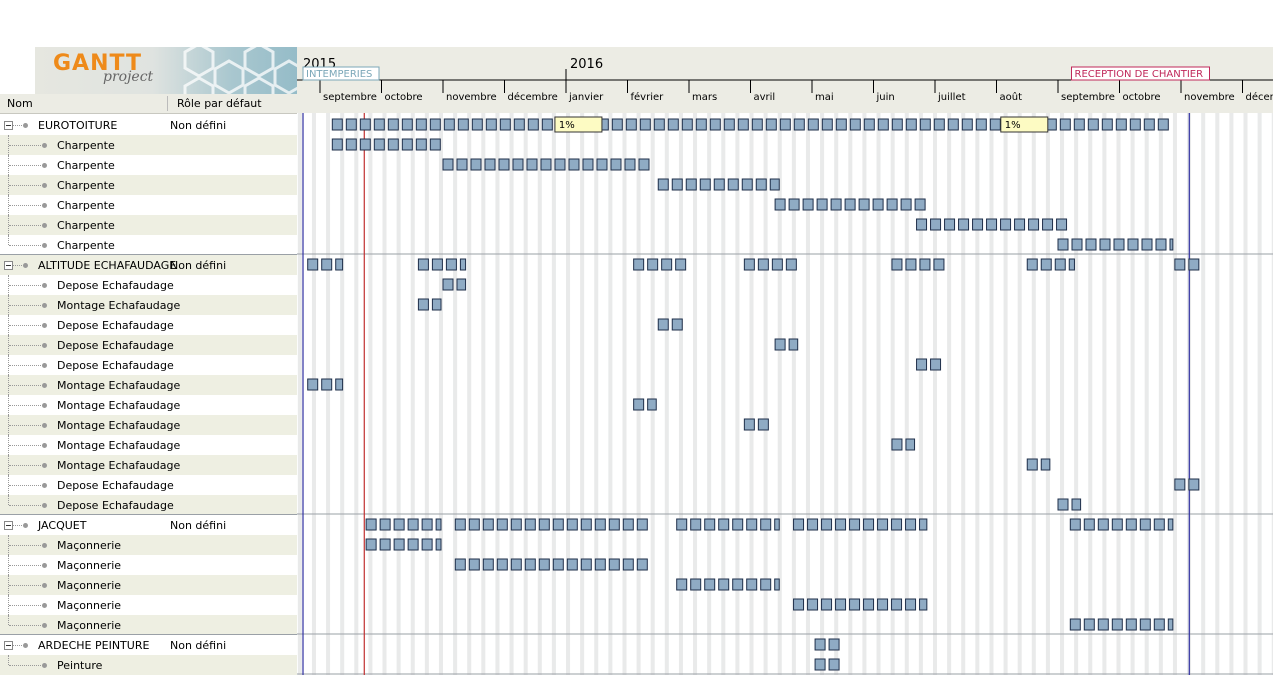 The height and width of the screenshot is (675, 1273). Describe the element at coordinates (8, 525) in the screenshot. I see `collapse-toggle-icon` at that location.